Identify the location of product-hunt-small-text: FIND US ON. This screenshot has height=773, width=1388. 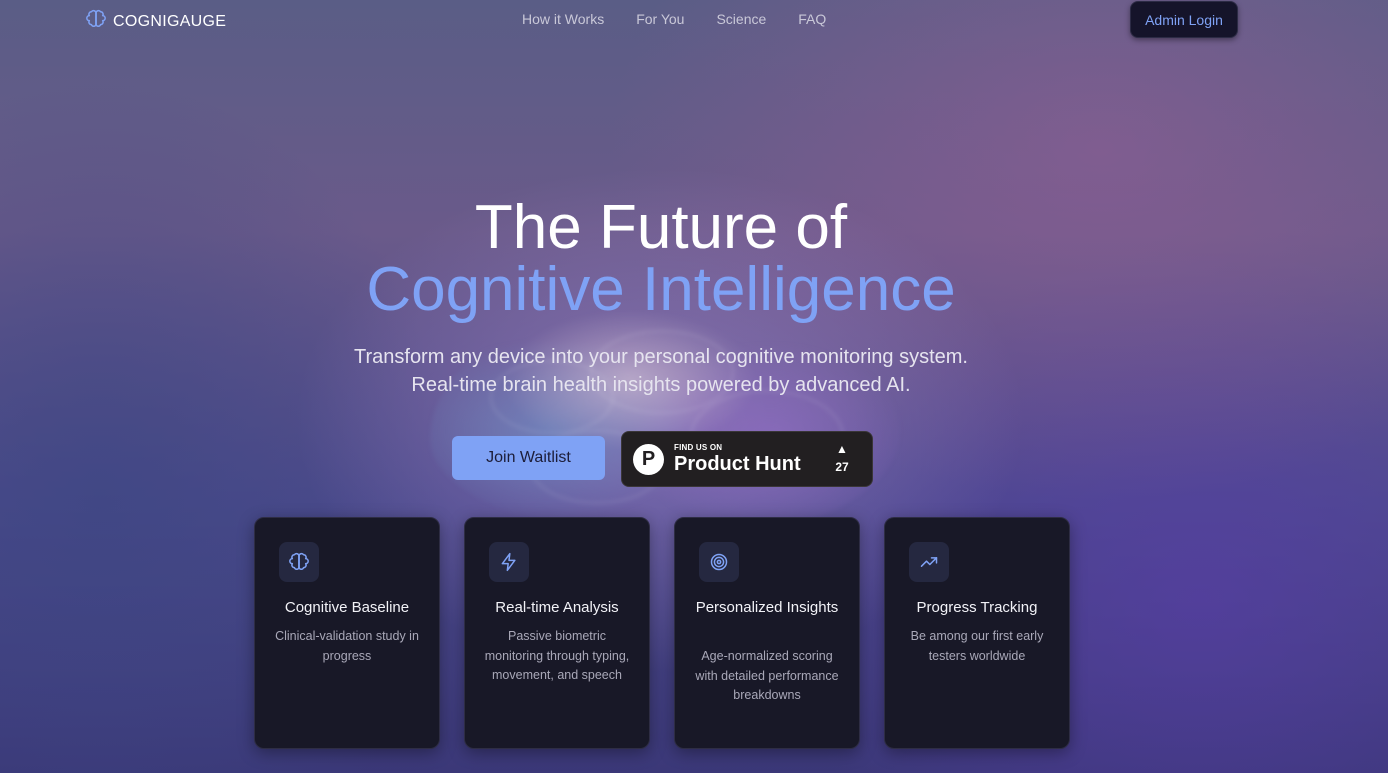
(698, 447).